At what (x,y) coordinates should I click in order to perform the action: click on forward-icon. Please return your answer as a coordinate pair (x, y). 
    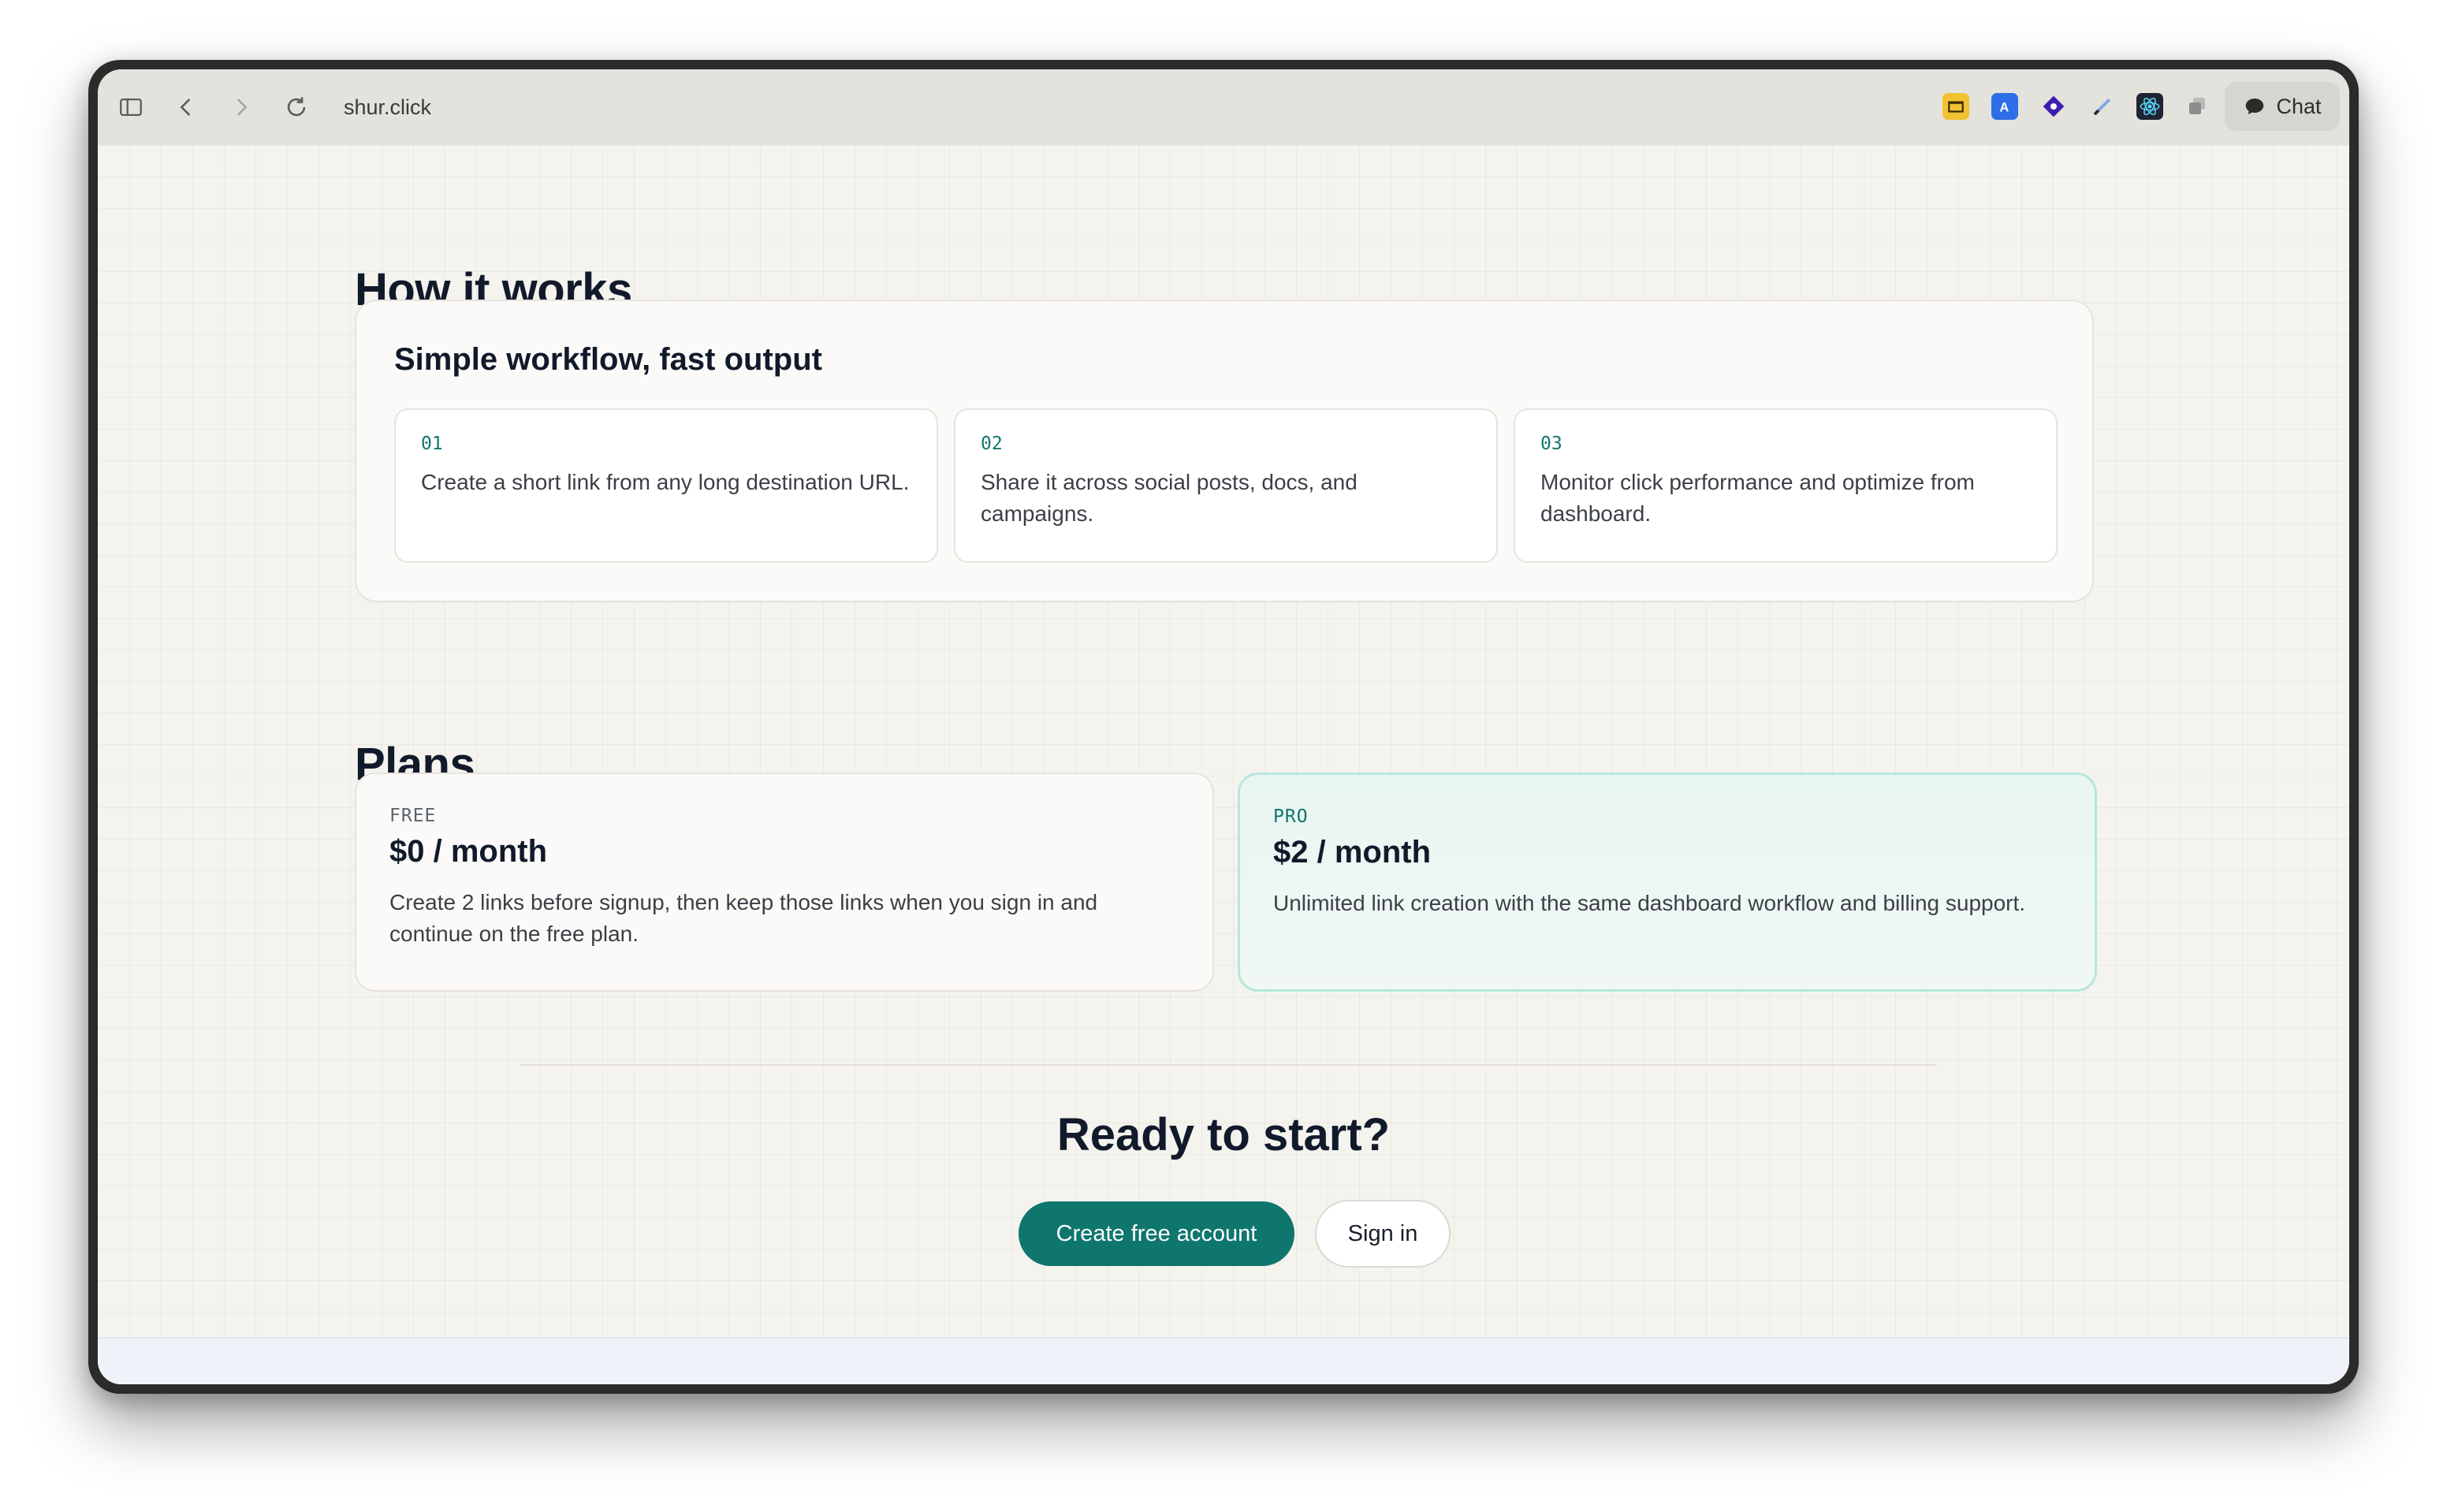
    Looking at the image, I should click on (241, 107).